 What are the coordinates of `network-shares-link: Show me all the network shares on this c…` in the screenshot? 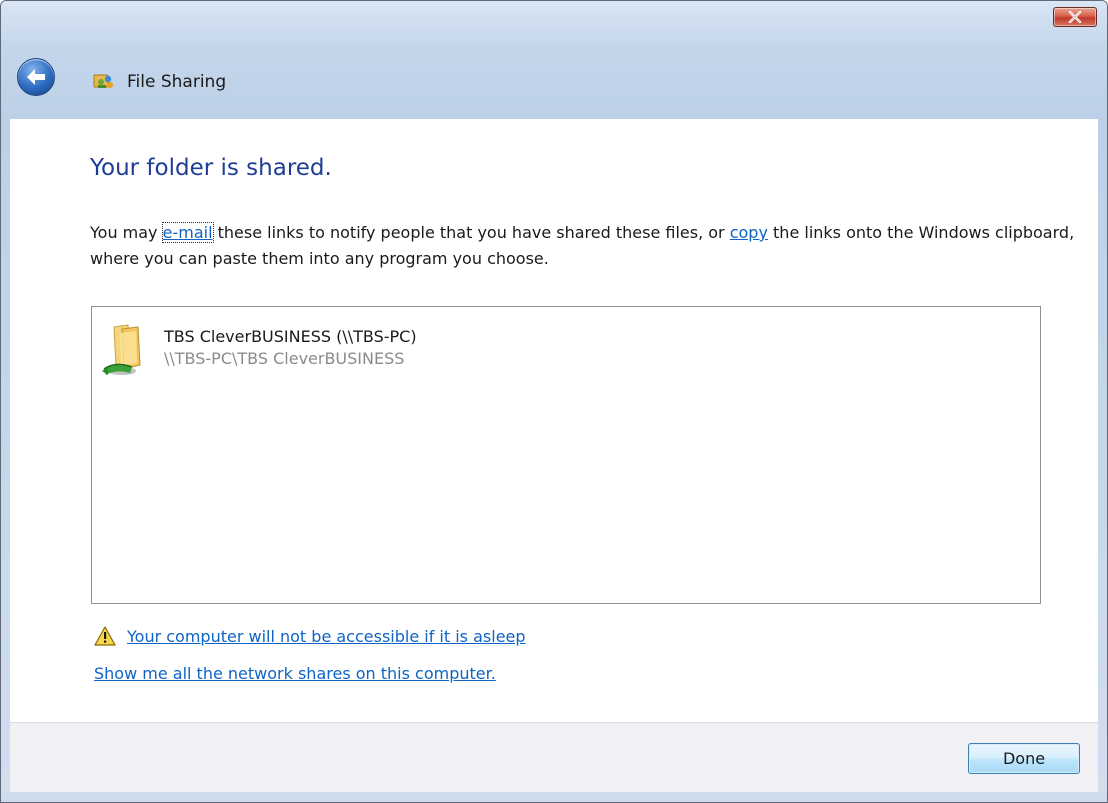 It's located at (295, 673).